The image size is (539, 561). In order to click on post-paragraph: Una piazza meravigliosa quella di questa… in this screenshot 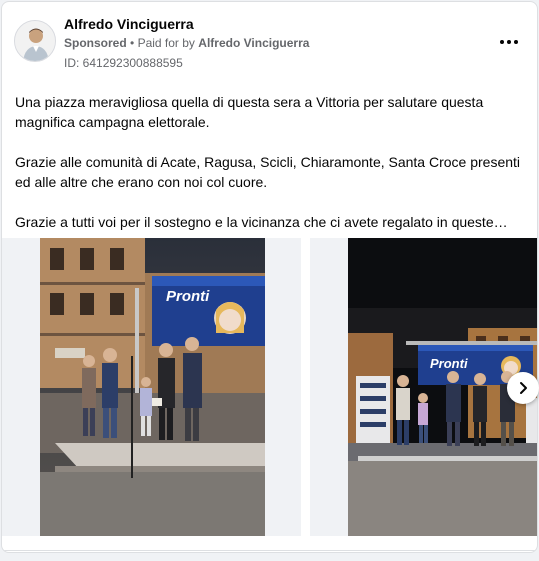, I will do `click(249, 112)`.